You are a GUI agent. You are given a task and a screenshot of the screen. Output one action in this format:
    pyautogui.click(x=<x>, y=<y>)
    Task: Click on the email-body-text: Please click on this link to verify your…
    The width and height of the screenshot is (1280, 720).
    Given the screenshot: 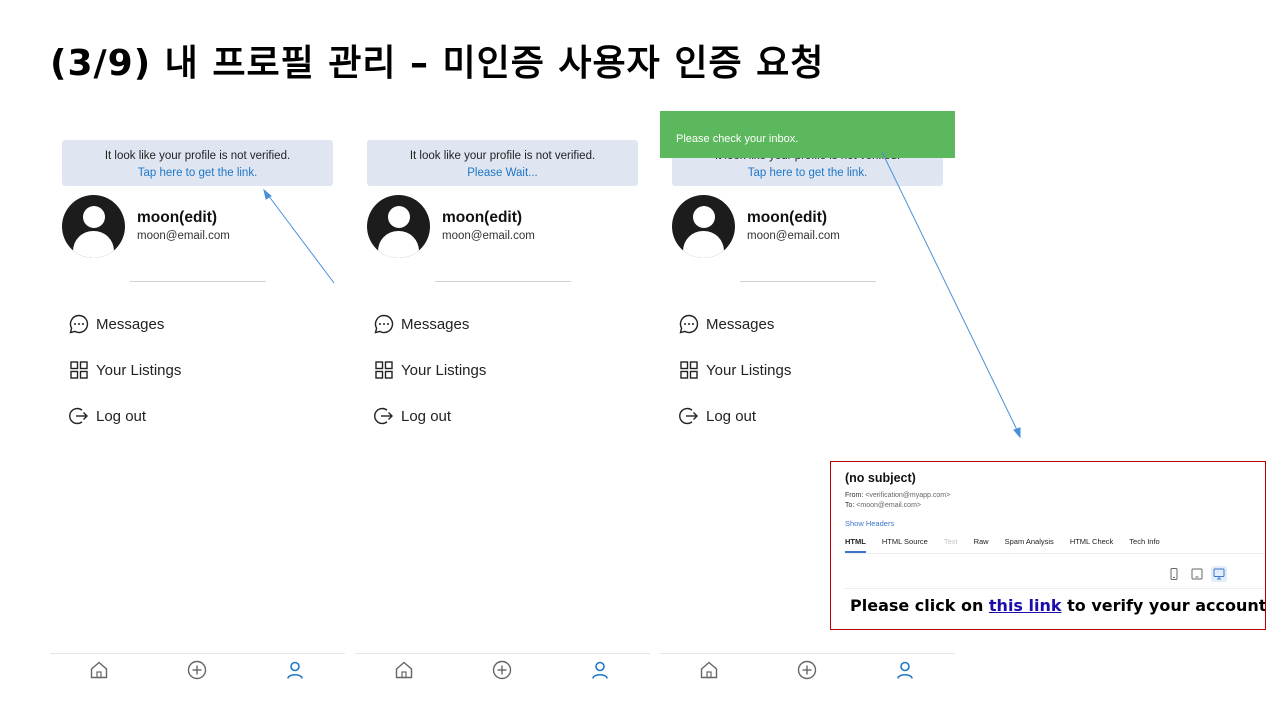 What is the action you would take?
    pyautogui.click(x=1058, y=605)
    